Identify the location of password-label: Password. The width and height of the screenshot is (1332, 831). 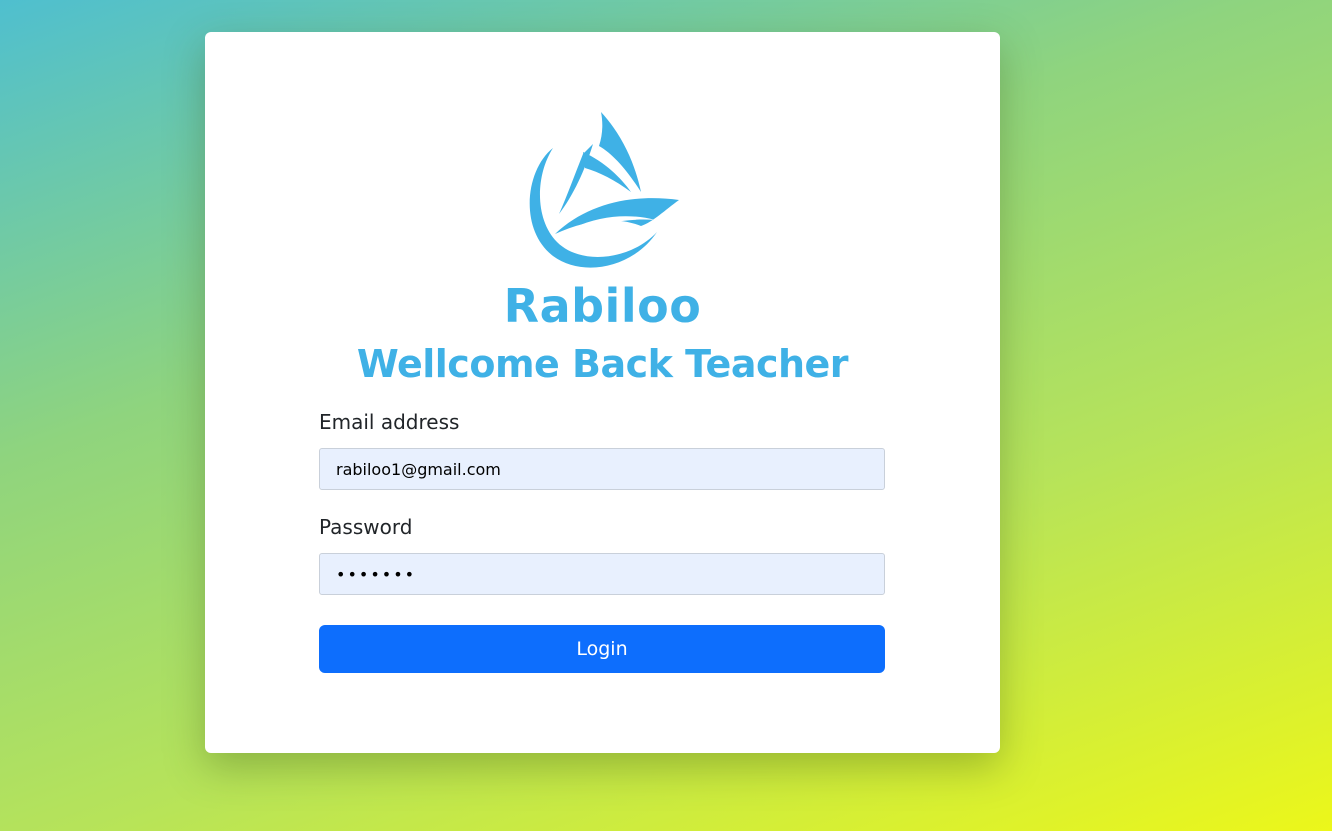
(366, 527).